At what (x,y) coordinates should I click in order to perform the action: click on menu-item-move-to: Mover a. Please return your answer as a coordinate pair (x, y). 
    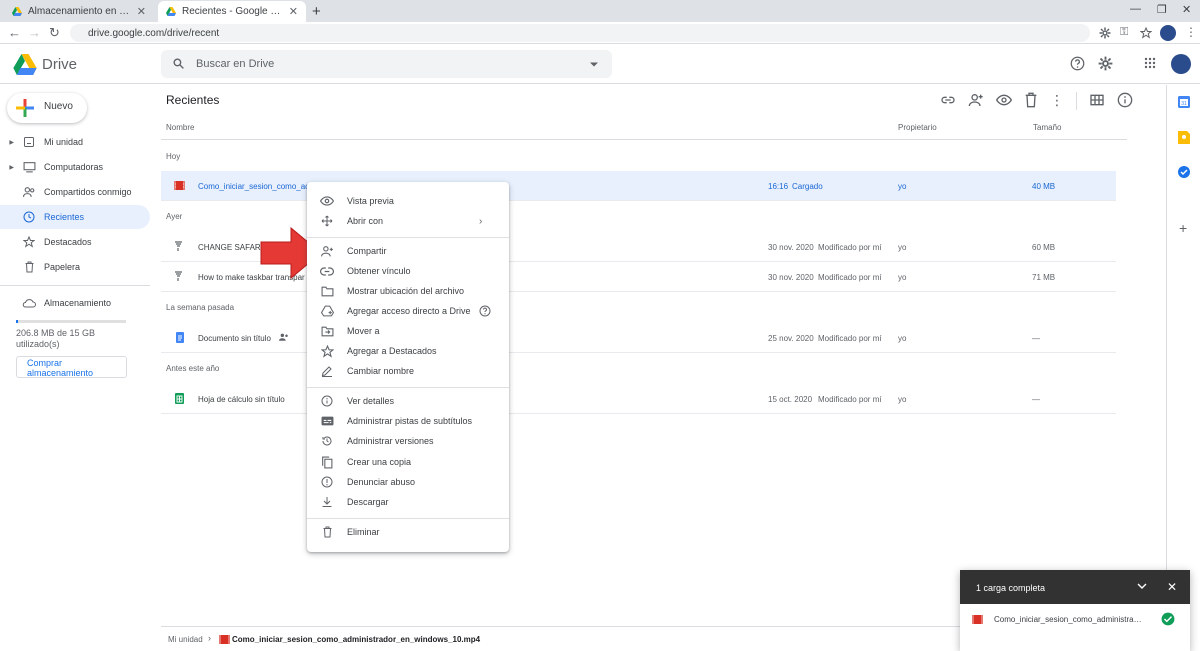
    Looking at the image, I should click on (408, 331).